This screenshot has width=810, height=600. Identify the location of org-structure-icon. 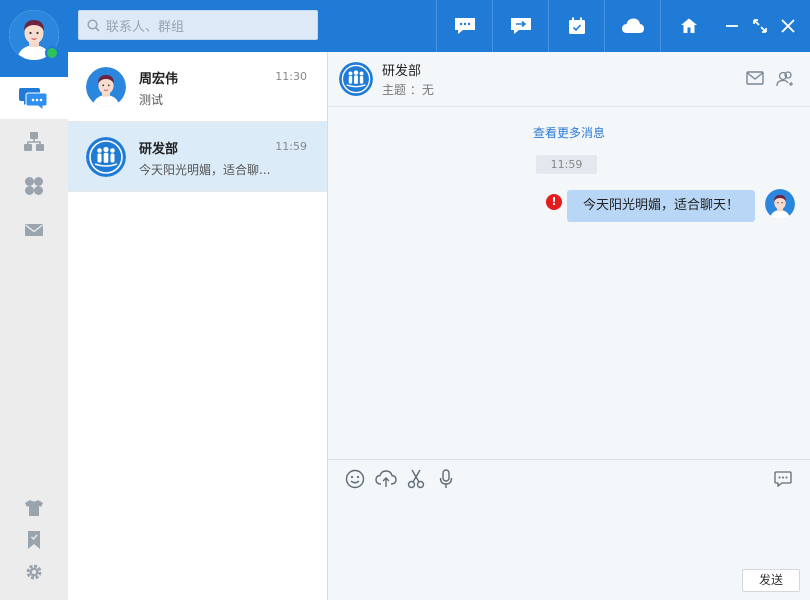
(34, 141).